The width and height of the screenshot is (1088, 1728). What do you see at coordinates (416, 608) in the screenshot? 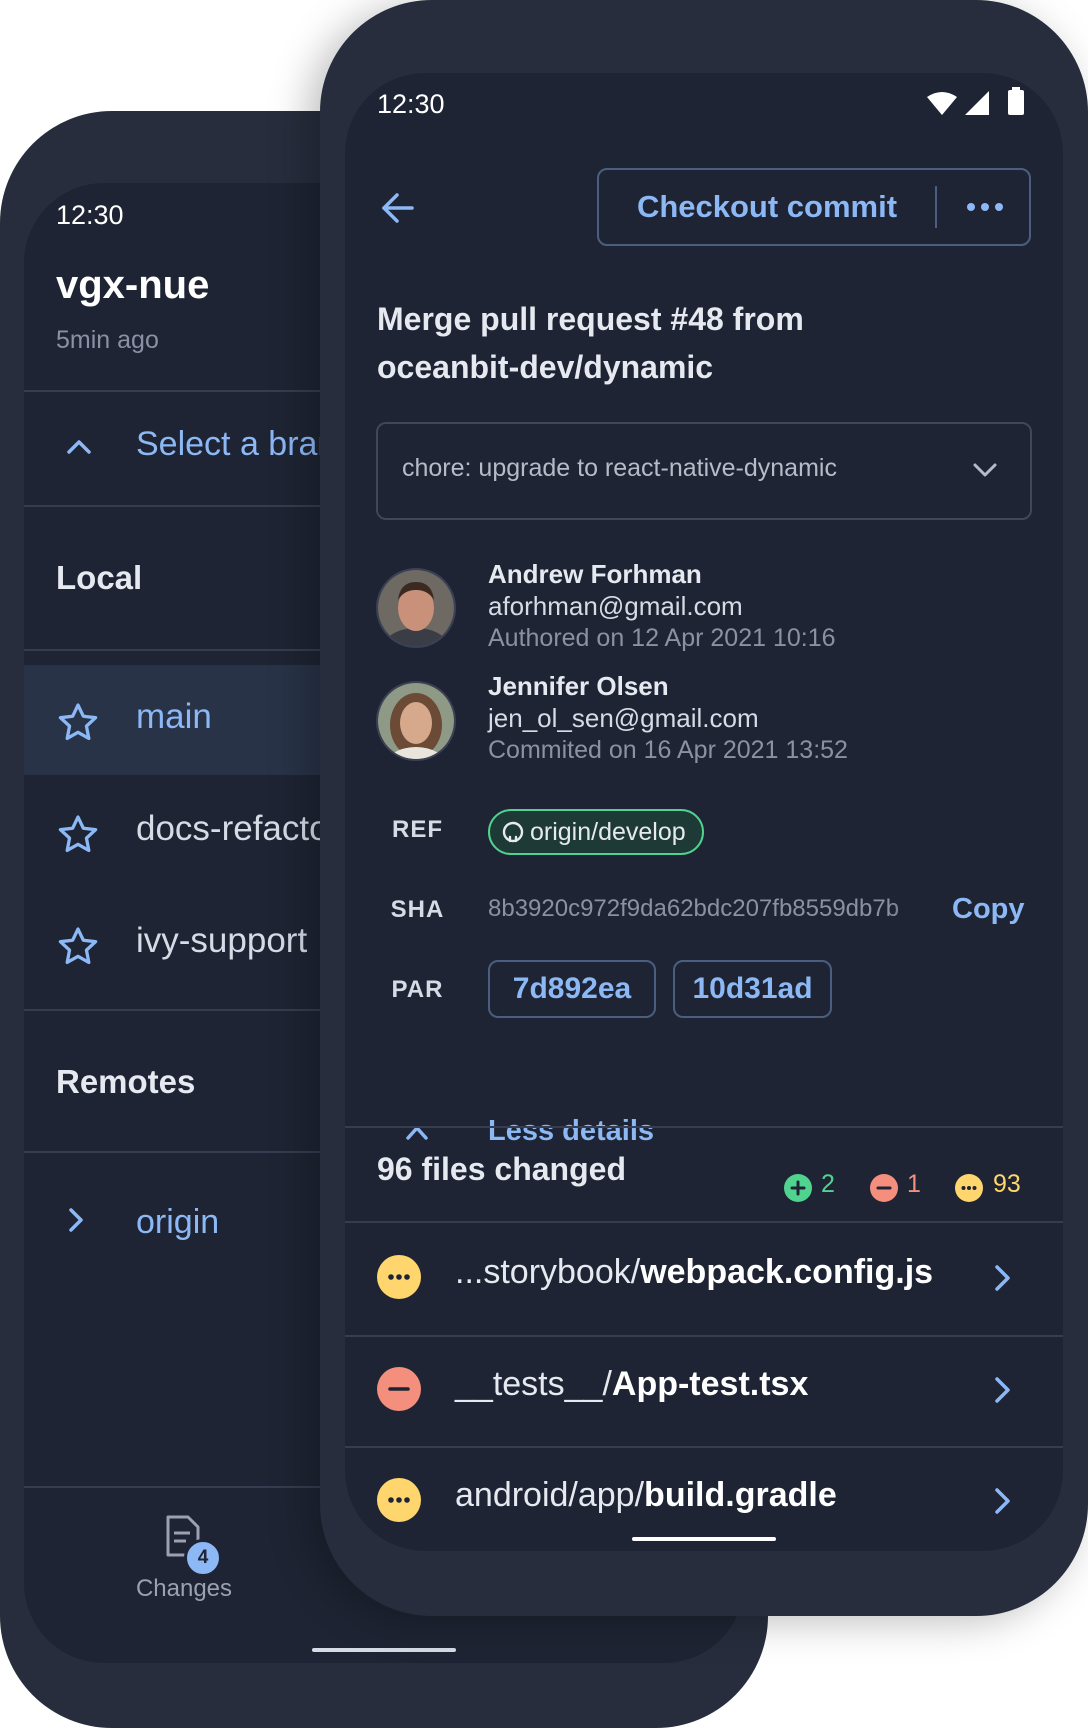
I see `author-avatar` at bounding box center [416, 608].